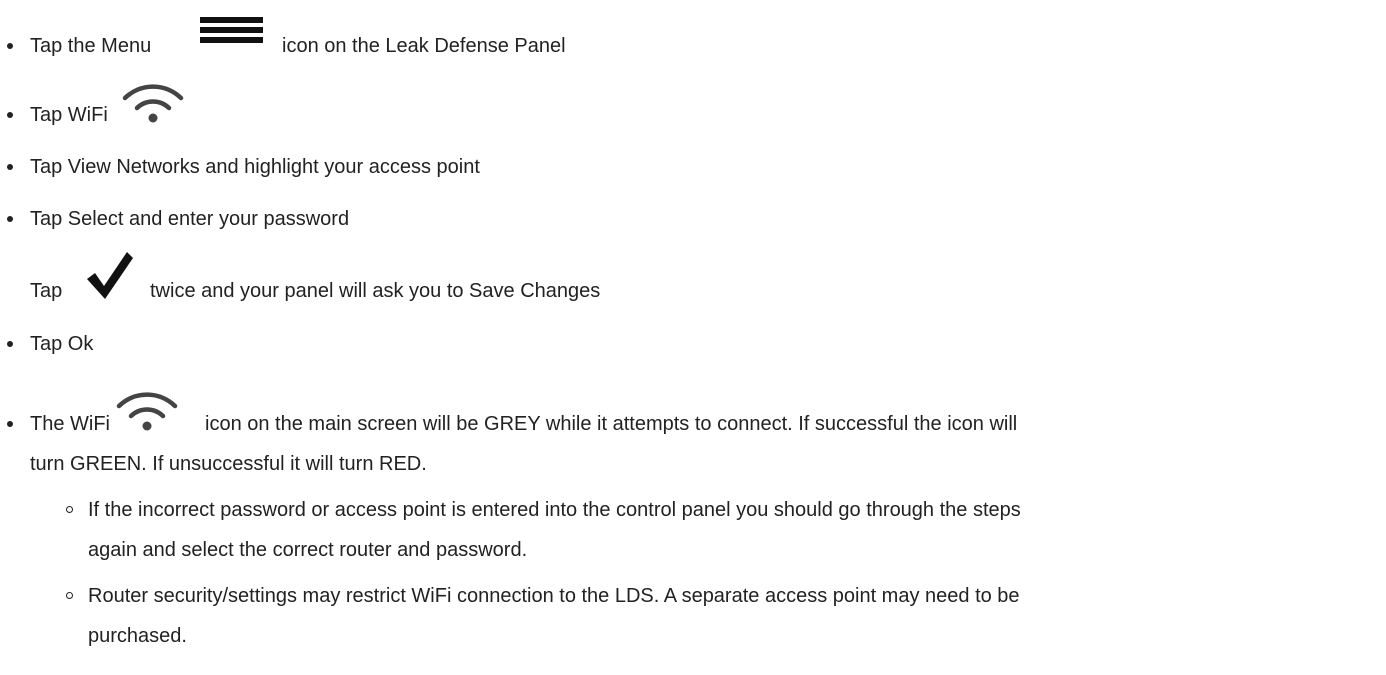 Image resolution: width=1386 pixels, height=675 pixels. Describe the element at coordinates (231, 29) in the screenshot. I see `menu-icon` at that location.